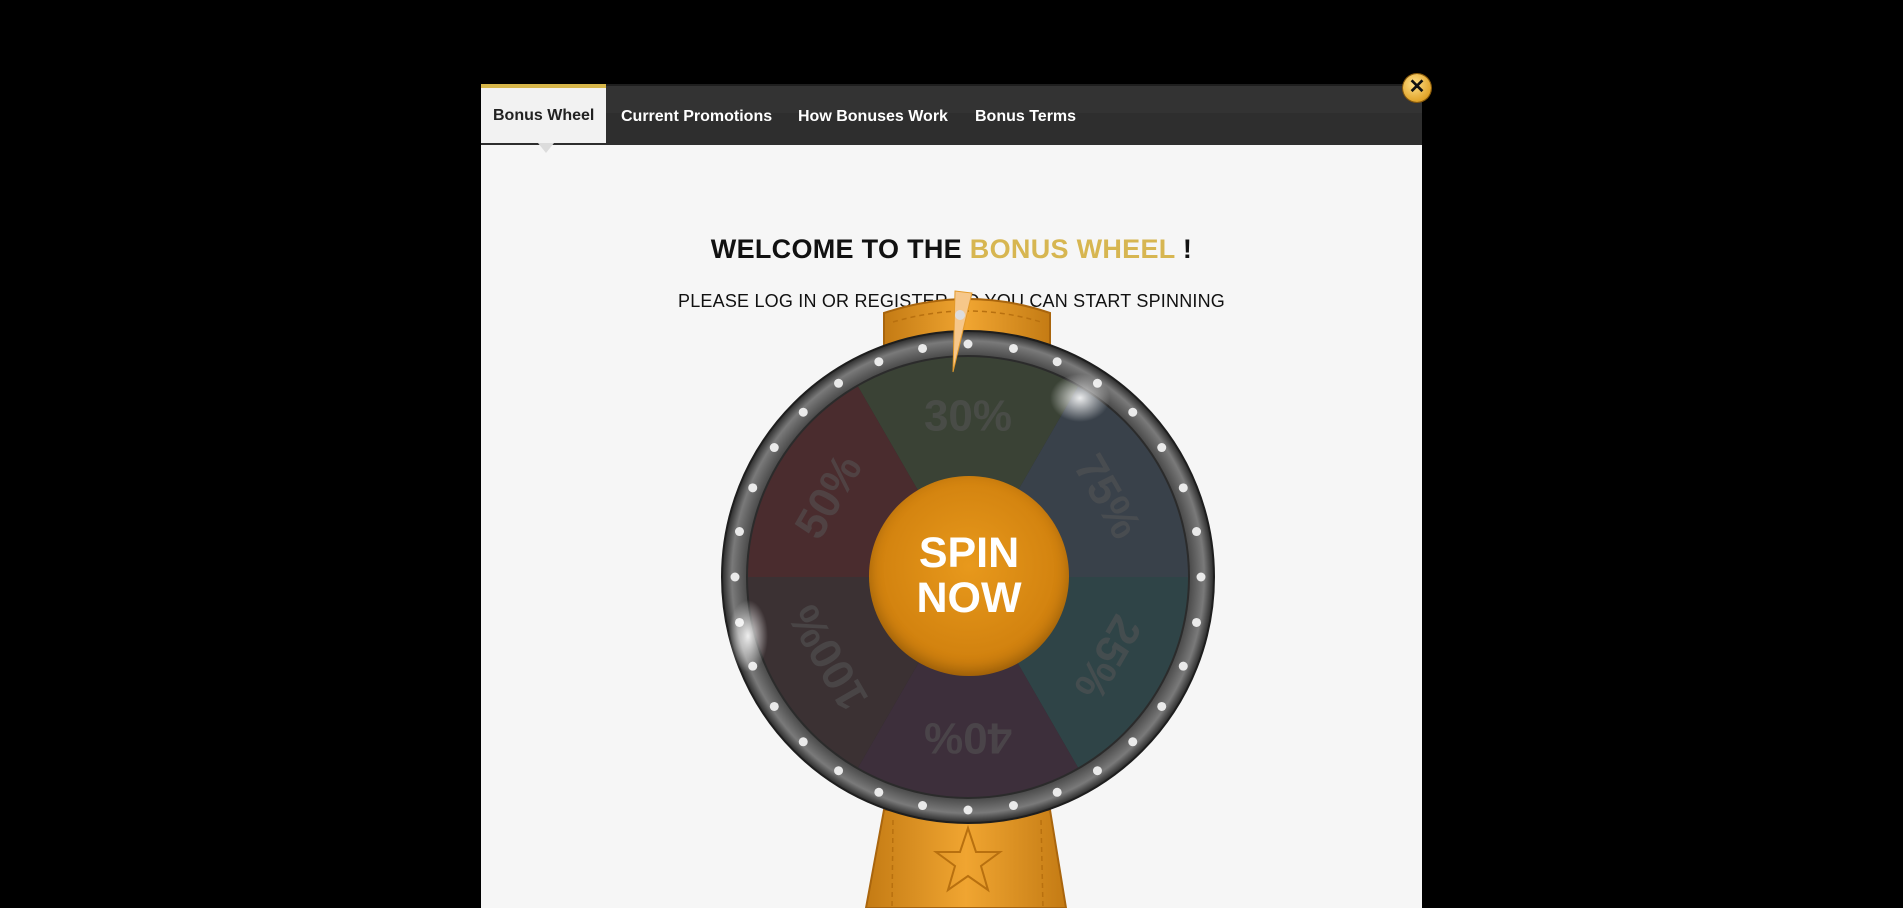  I want to click on close-icon: ✕, so click(1417, 87).